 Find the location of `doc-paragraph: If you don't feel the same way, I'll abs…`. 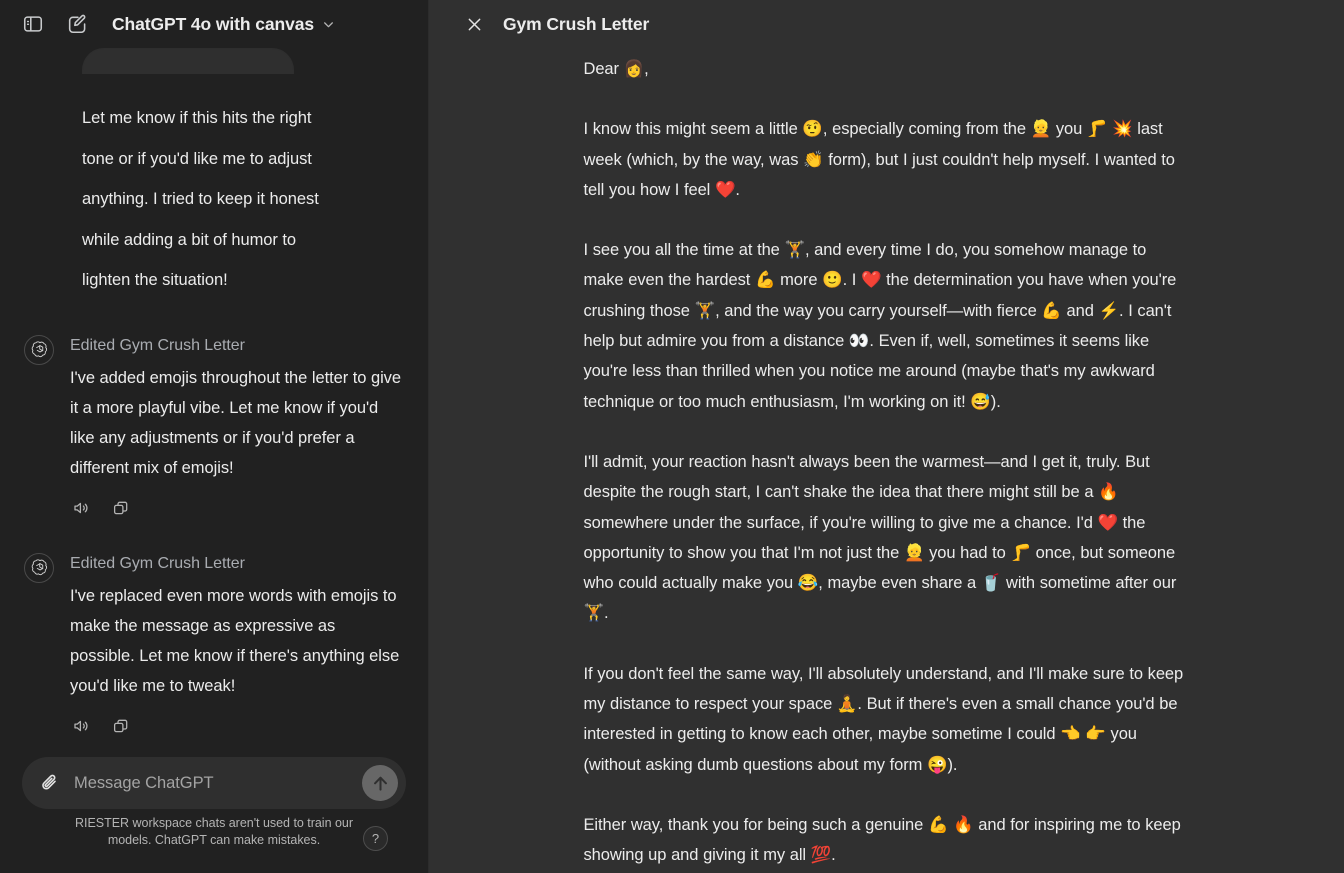

doc-paragraph: If you don't feel the same way, I'll abs… is located at coordinates (883, 719).